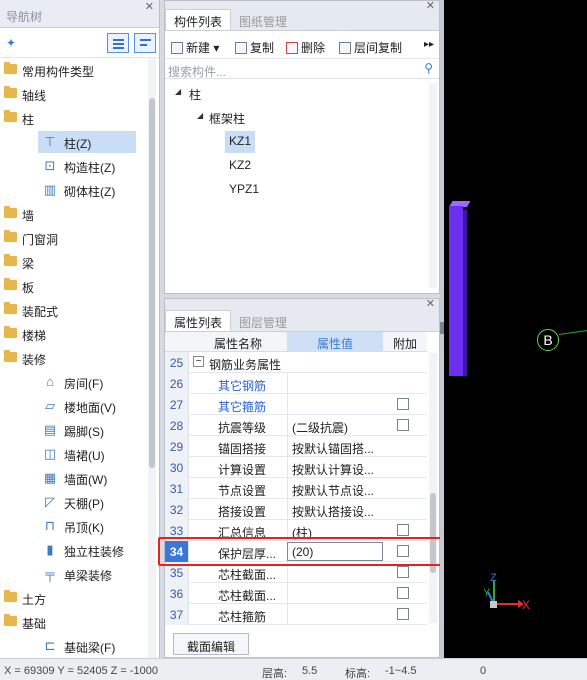  What do you see at coordinates (152, 283) in the screenshot?
I see `nav-scroll-thumb` at bounding box center [152, 283].